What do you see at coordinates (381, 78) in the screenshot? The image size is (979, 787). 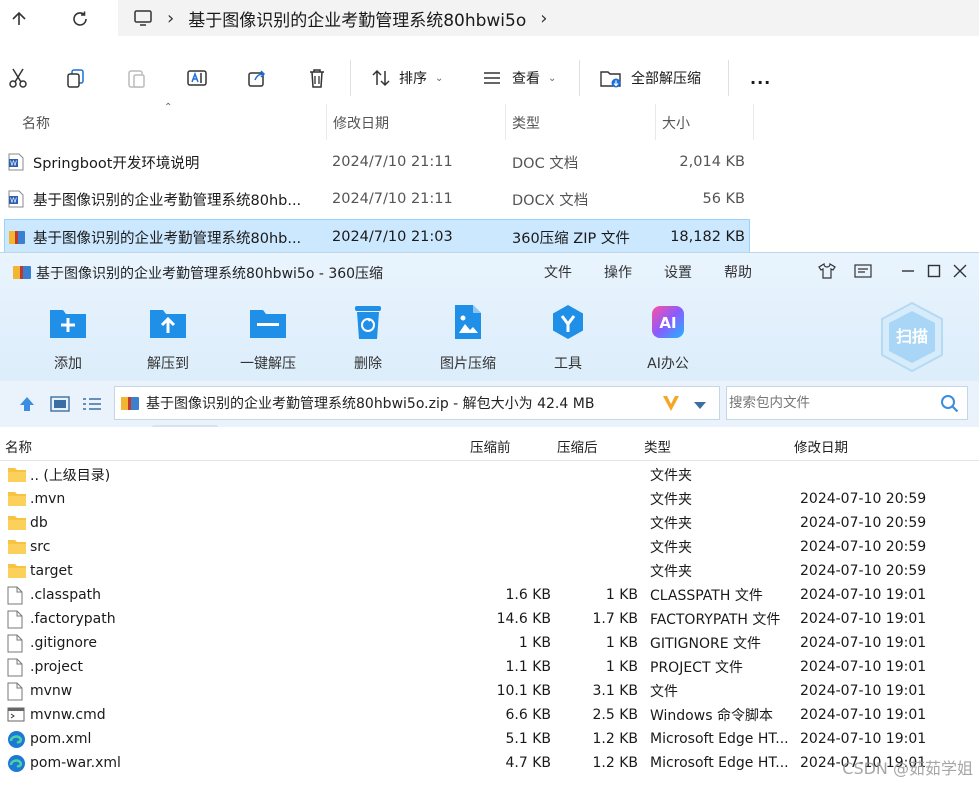 I see `sort-icon` at bounding box center [381, 78].